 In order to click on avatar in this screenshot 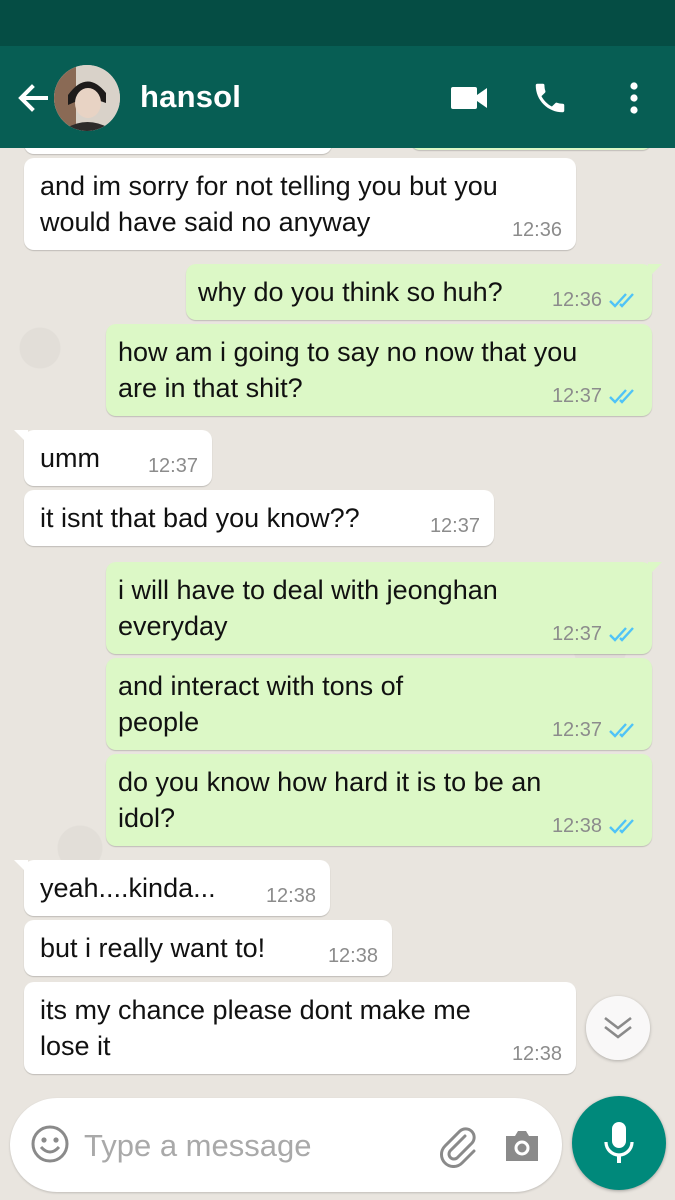, I will do `click(87, 98)`.